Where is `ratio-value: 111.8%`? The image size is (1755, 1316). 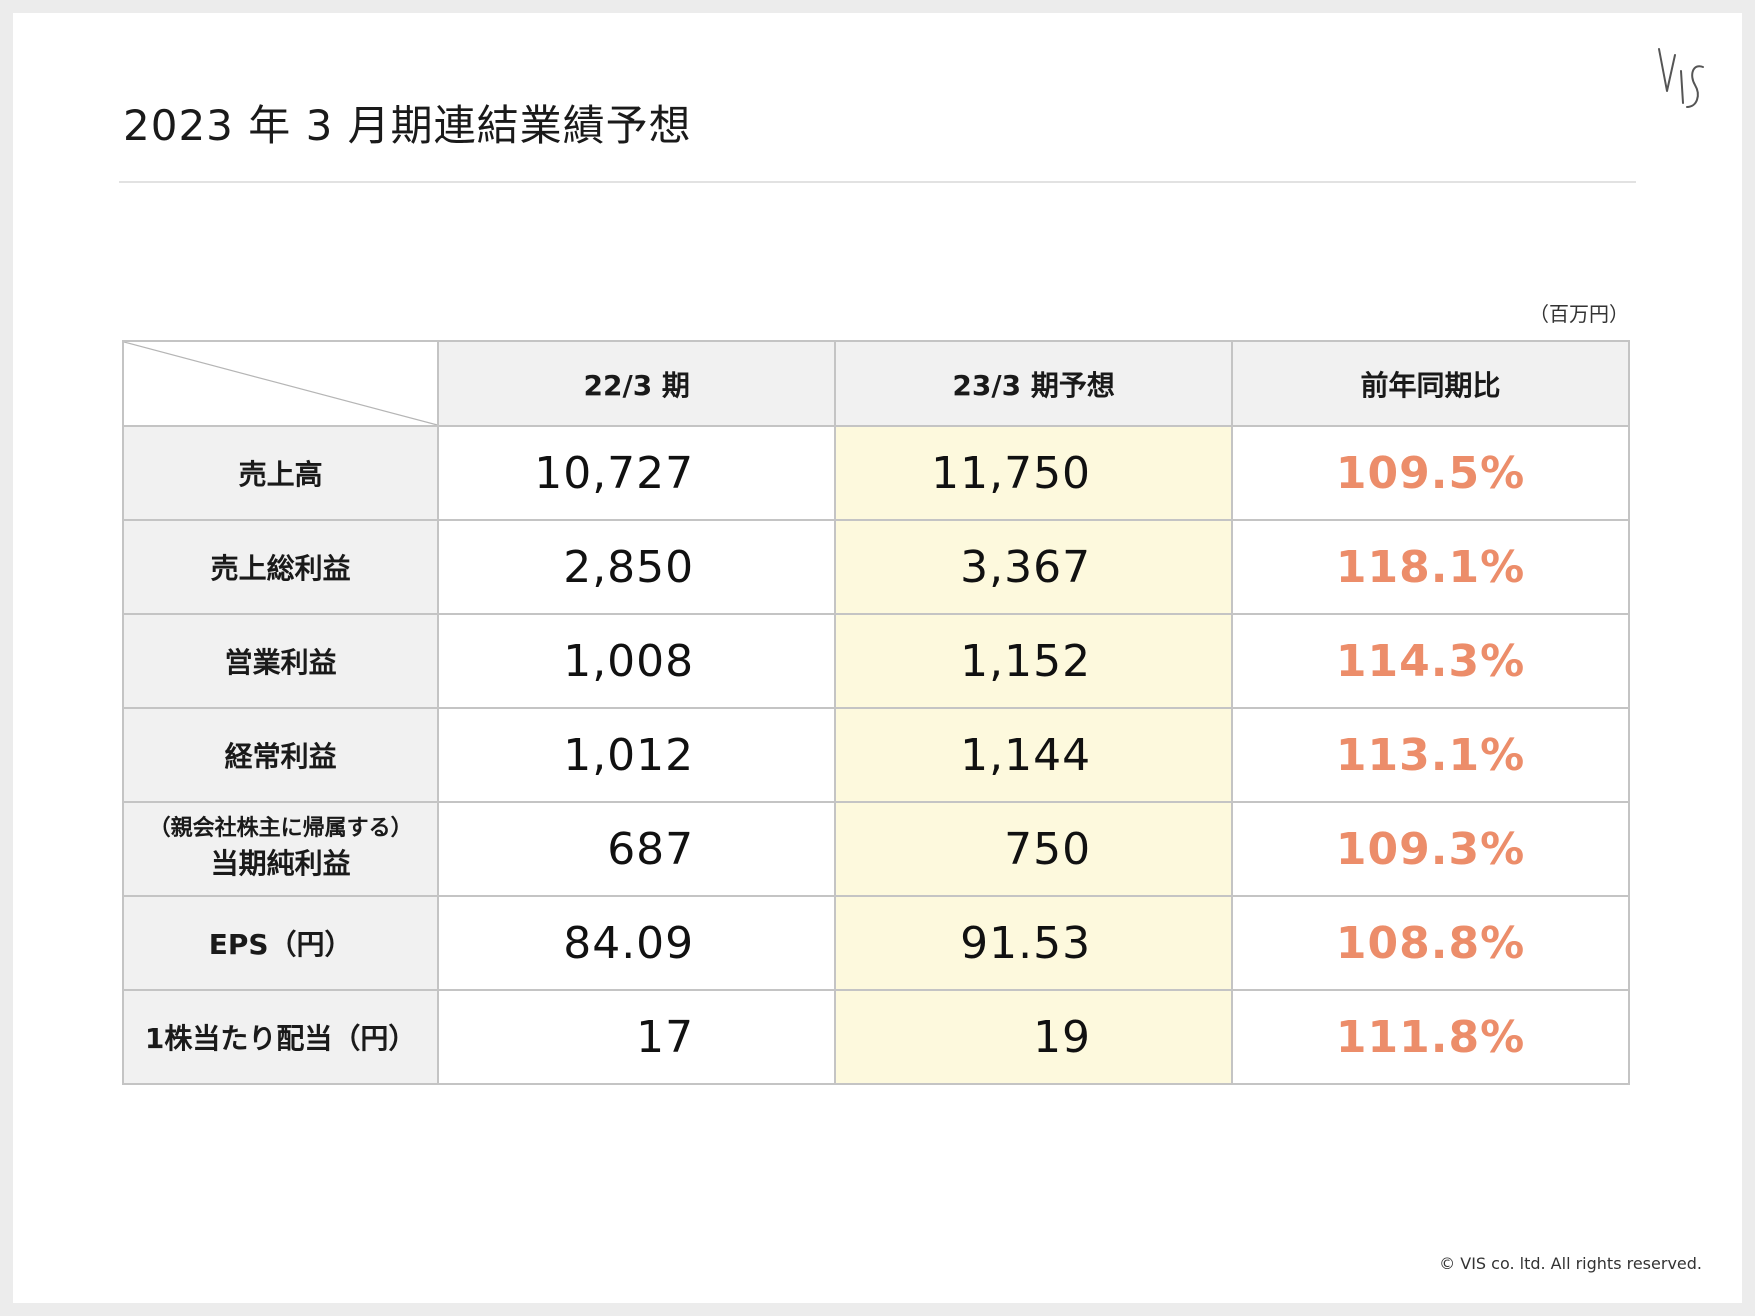 ratio-value: 111.8% is located at coordinates (1430, 1037).